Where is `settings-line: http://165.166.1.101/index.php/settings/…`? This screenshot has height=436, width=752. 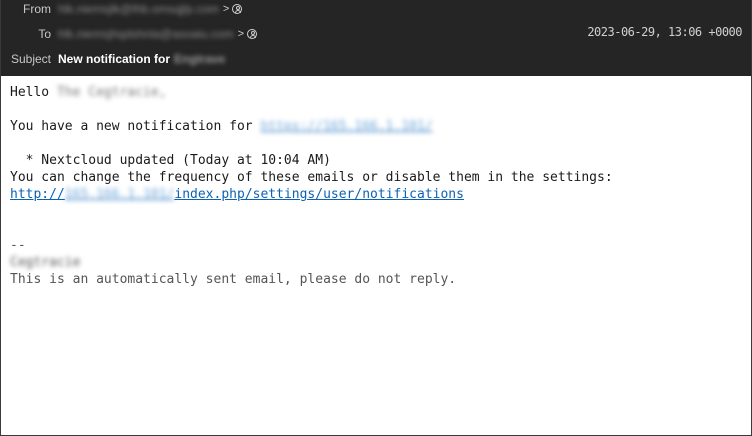 settings-line: http://165.166.1.101/index.php/settings/… is located at coordinates (376, 194).